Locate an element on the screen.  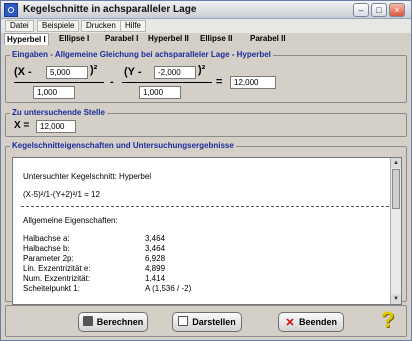
menu-drucken: Drucken is located at coordinates (101, 26).